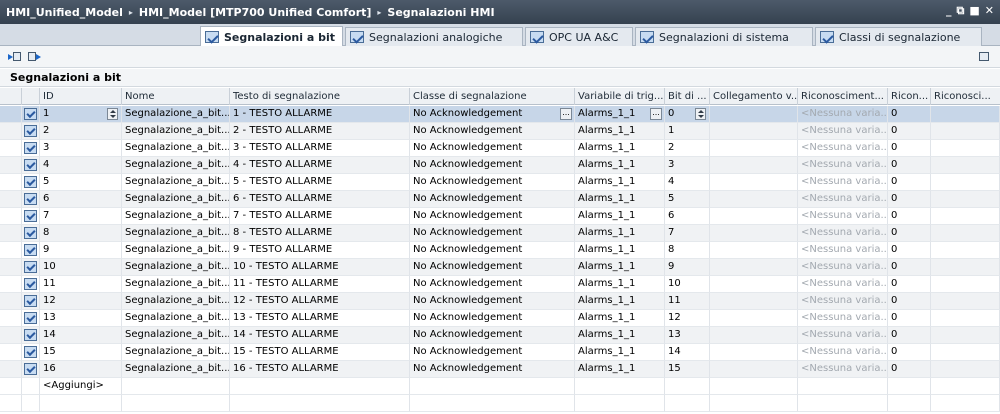 This screenshot has width=1000, height=414. What do you see at coordinates (984, 56) in the screenshot?
I see `panel-toggle-icon` at bounding box center [984, 56].